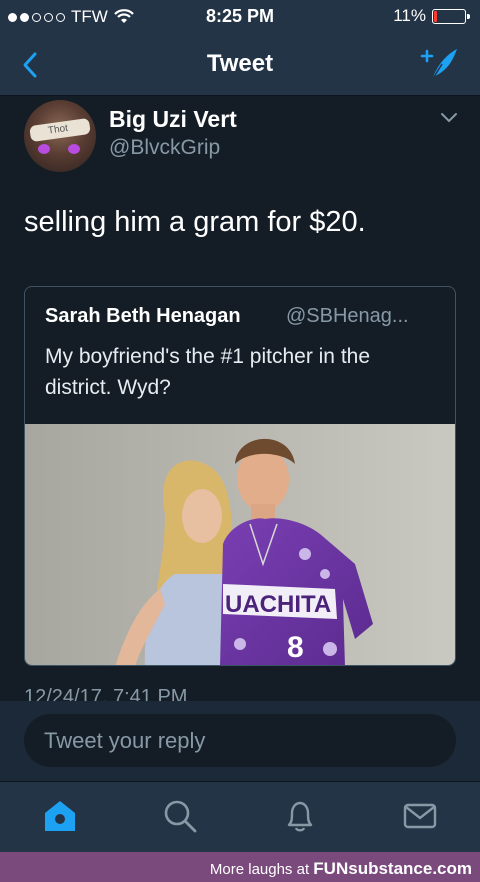 This screenshot has width=480, height=882. I want to click on tweet-text: selling him a gram for $20., so click(195, 222).